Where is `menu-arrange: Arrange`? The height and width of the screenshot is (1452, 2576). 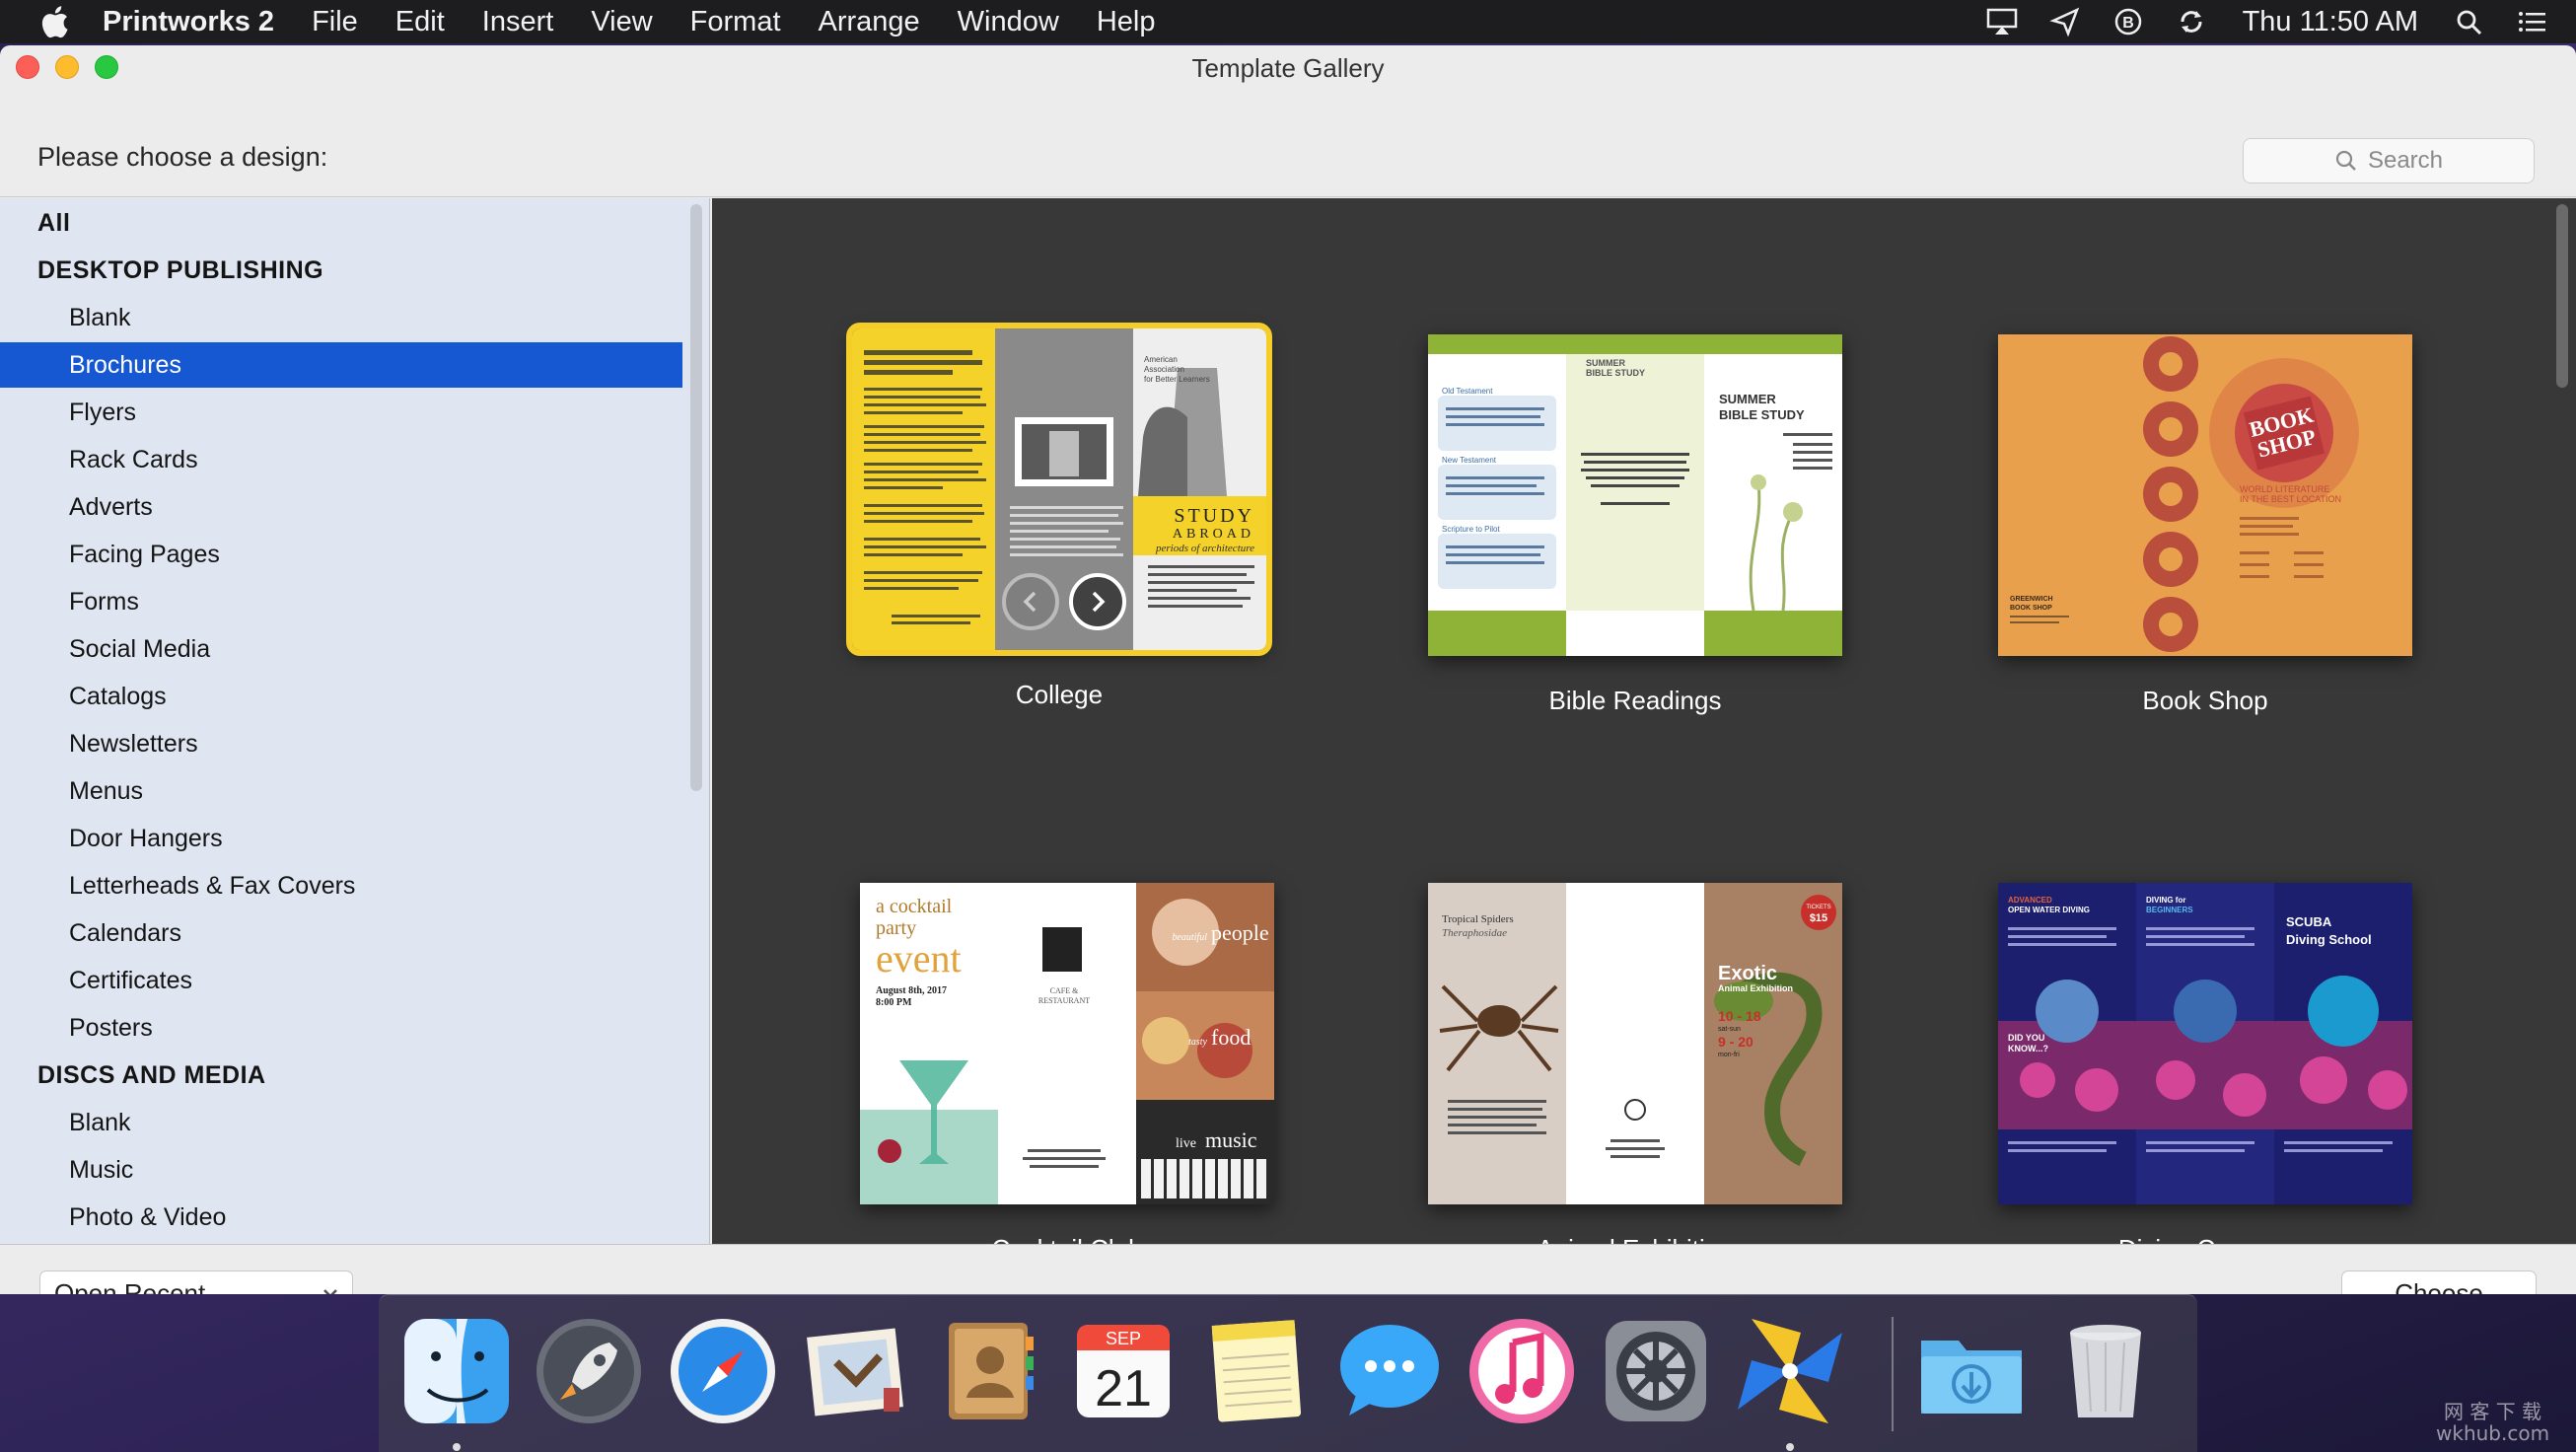
menu-arrange: Arrange is located at coordinates (869, 22).